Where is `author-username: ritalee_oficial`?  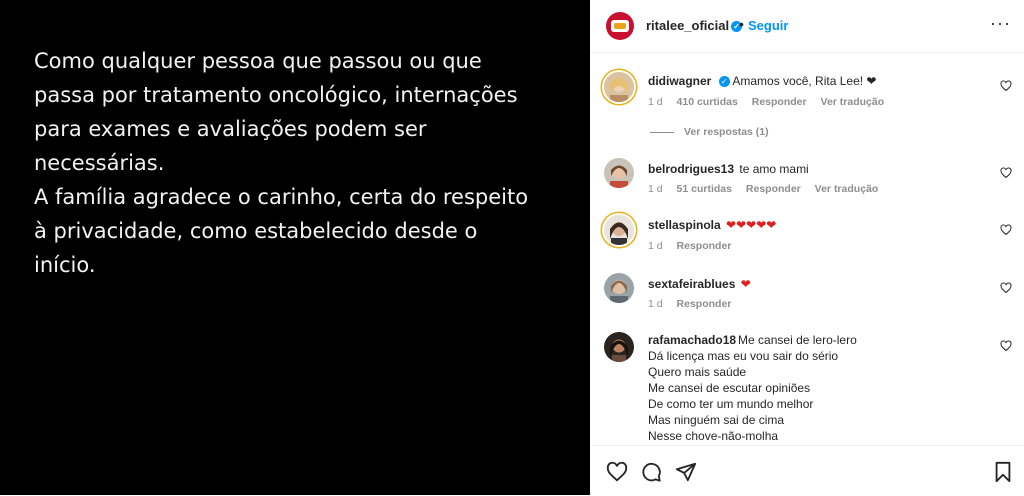 author-username: ritalee_oficial is located at coordinates (688, 25).